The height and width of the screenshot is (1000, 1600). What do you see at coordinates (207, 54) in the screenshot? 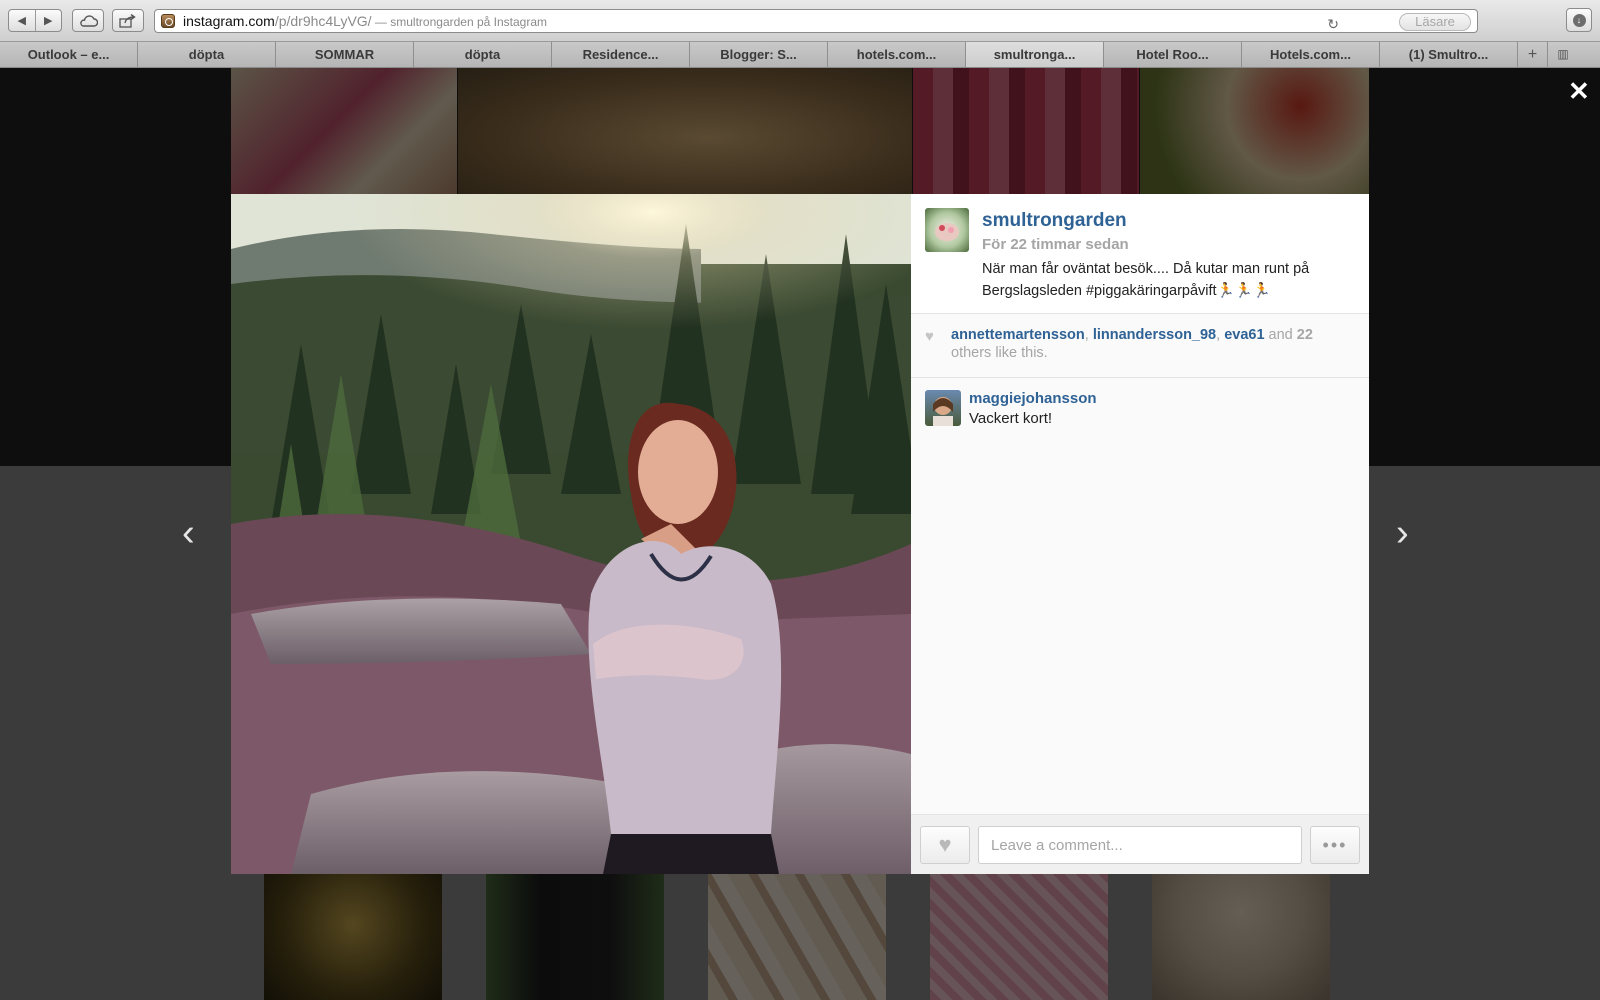
I see `tab-dopta-1: döpta` at bounding box center [207, 54].